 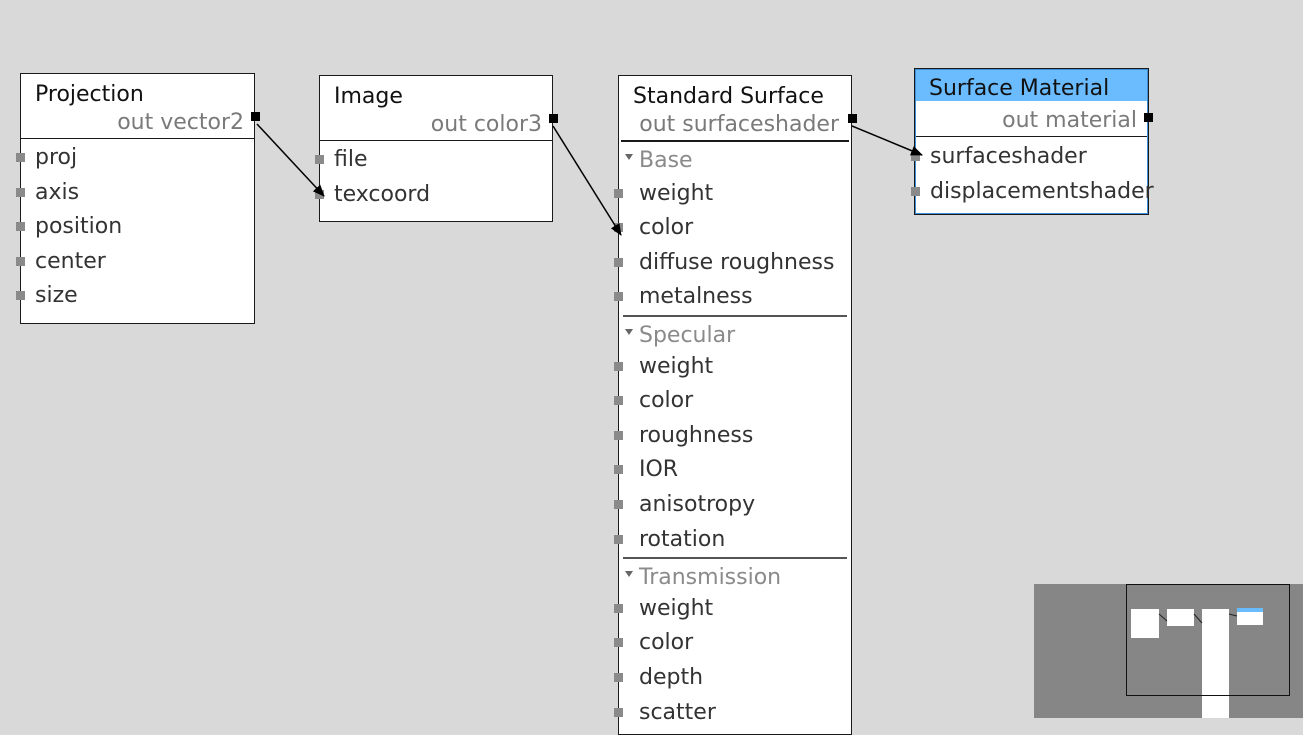 I want to click on input-label: file, so click(x=351, y=159).